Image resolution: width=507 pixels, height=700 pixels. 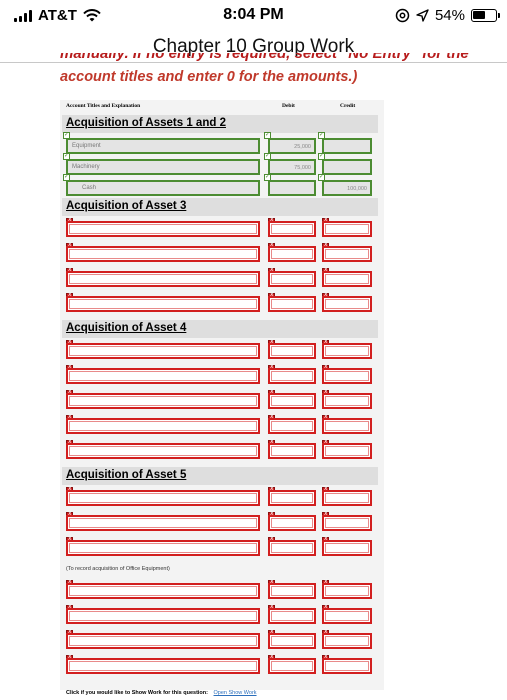 What do you see at coordinates (163, 188) in the screenshot?
I see `account-select: Cash` at bounding box center [163, 188].